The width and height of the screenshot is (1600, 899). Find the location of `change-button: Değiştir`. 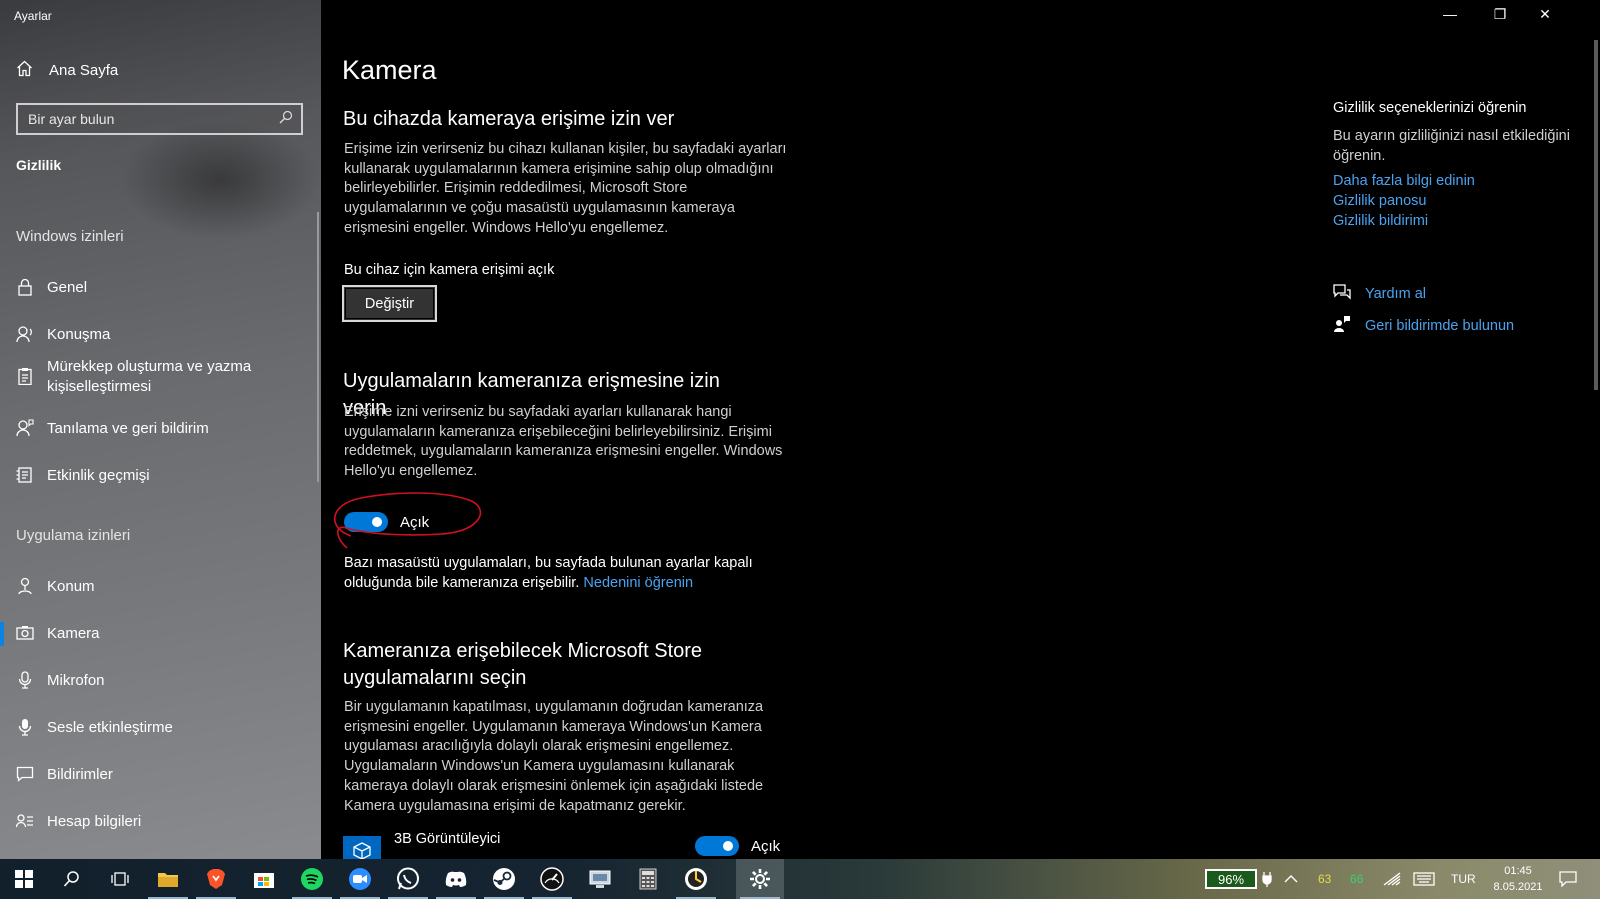

change-button: Değiştir is located at coordinates (389, 303).